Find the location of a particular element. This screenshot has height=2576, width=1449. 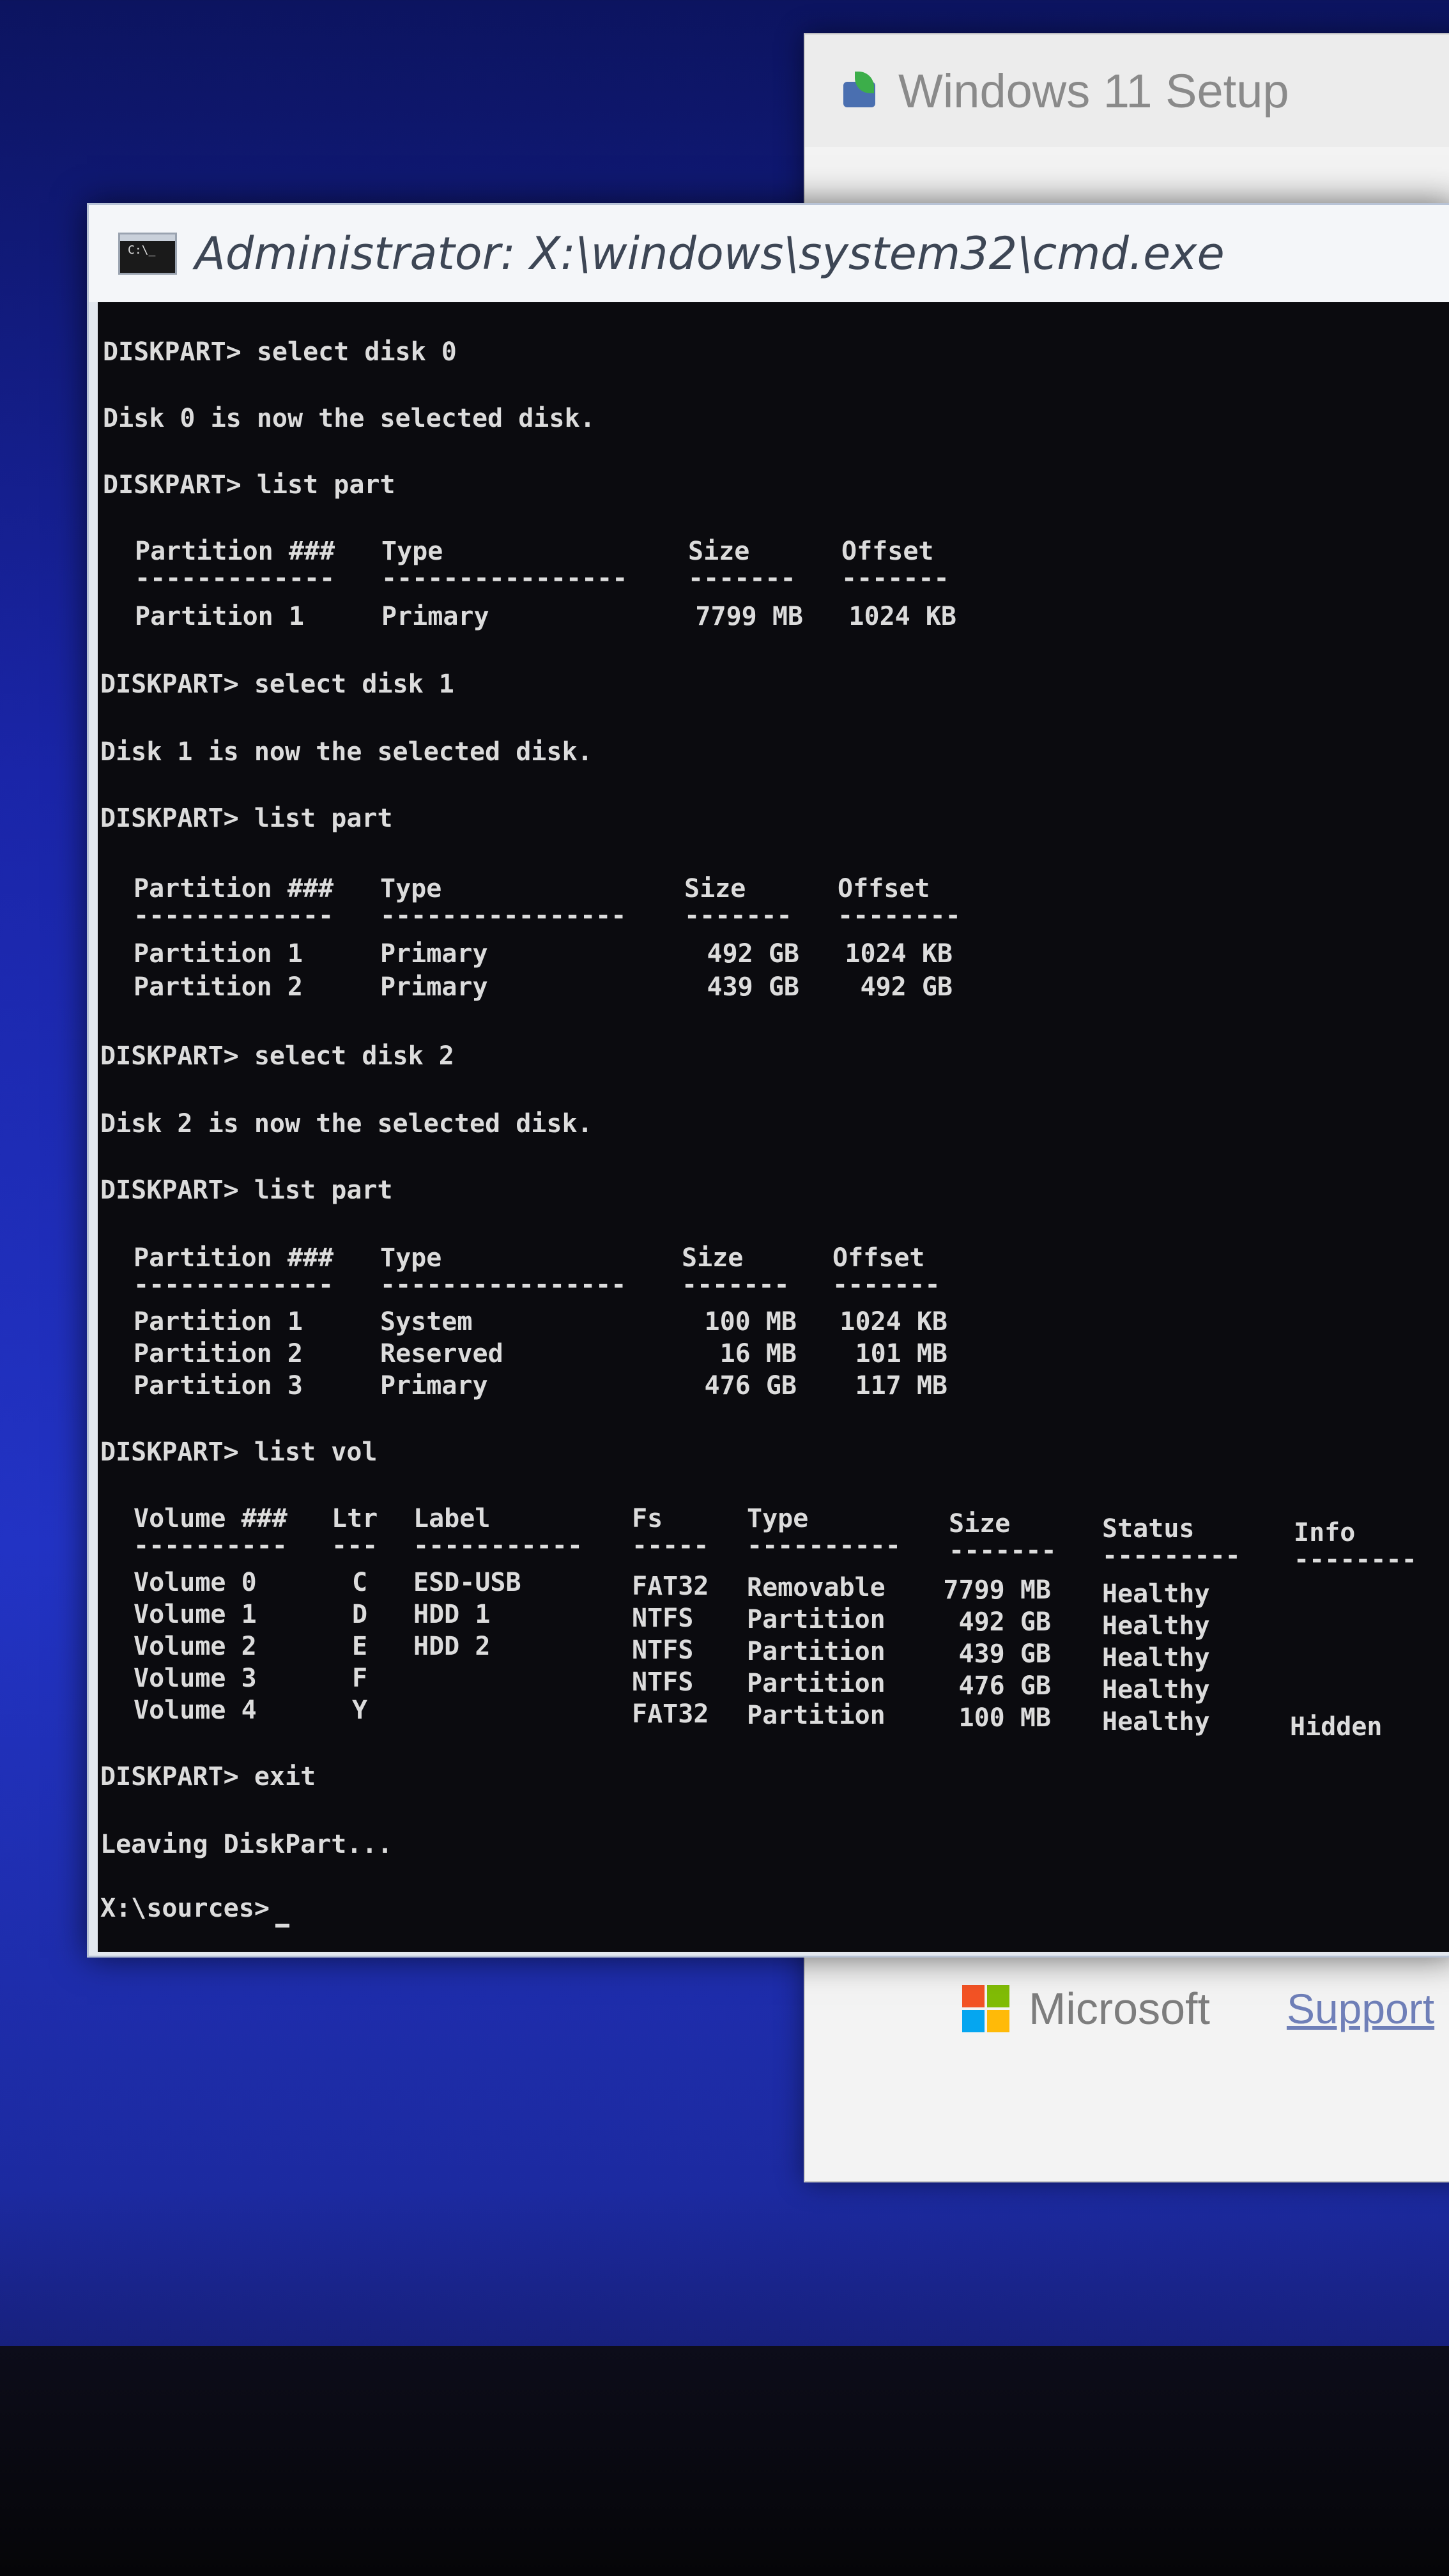

table-cell: Removable is located at coordinates (816, 1587).